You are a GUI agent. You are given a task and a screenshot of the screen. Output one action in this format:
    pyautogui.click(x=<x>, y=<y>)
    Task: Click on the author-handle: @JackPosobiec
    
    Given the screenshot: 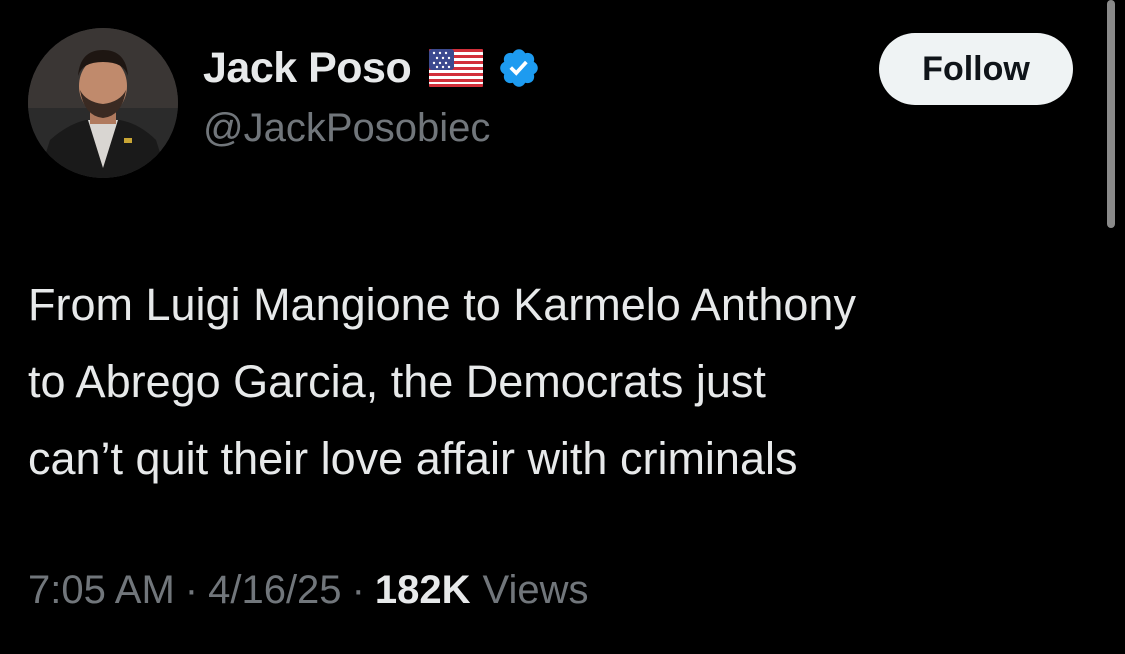 What is the action you would take?
    pyautogui.click(x=346, y=128)
    